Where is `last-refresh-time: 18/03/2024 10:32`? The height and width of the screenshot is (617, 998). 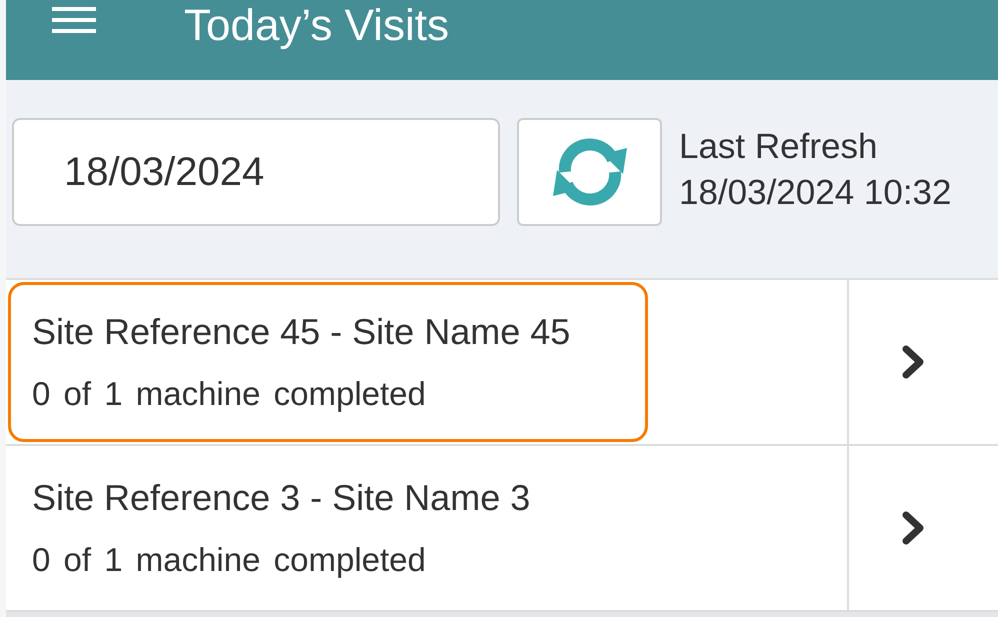
last-refresh-time: 18/03/2024 10:32 is located at coordinates (815, 193).